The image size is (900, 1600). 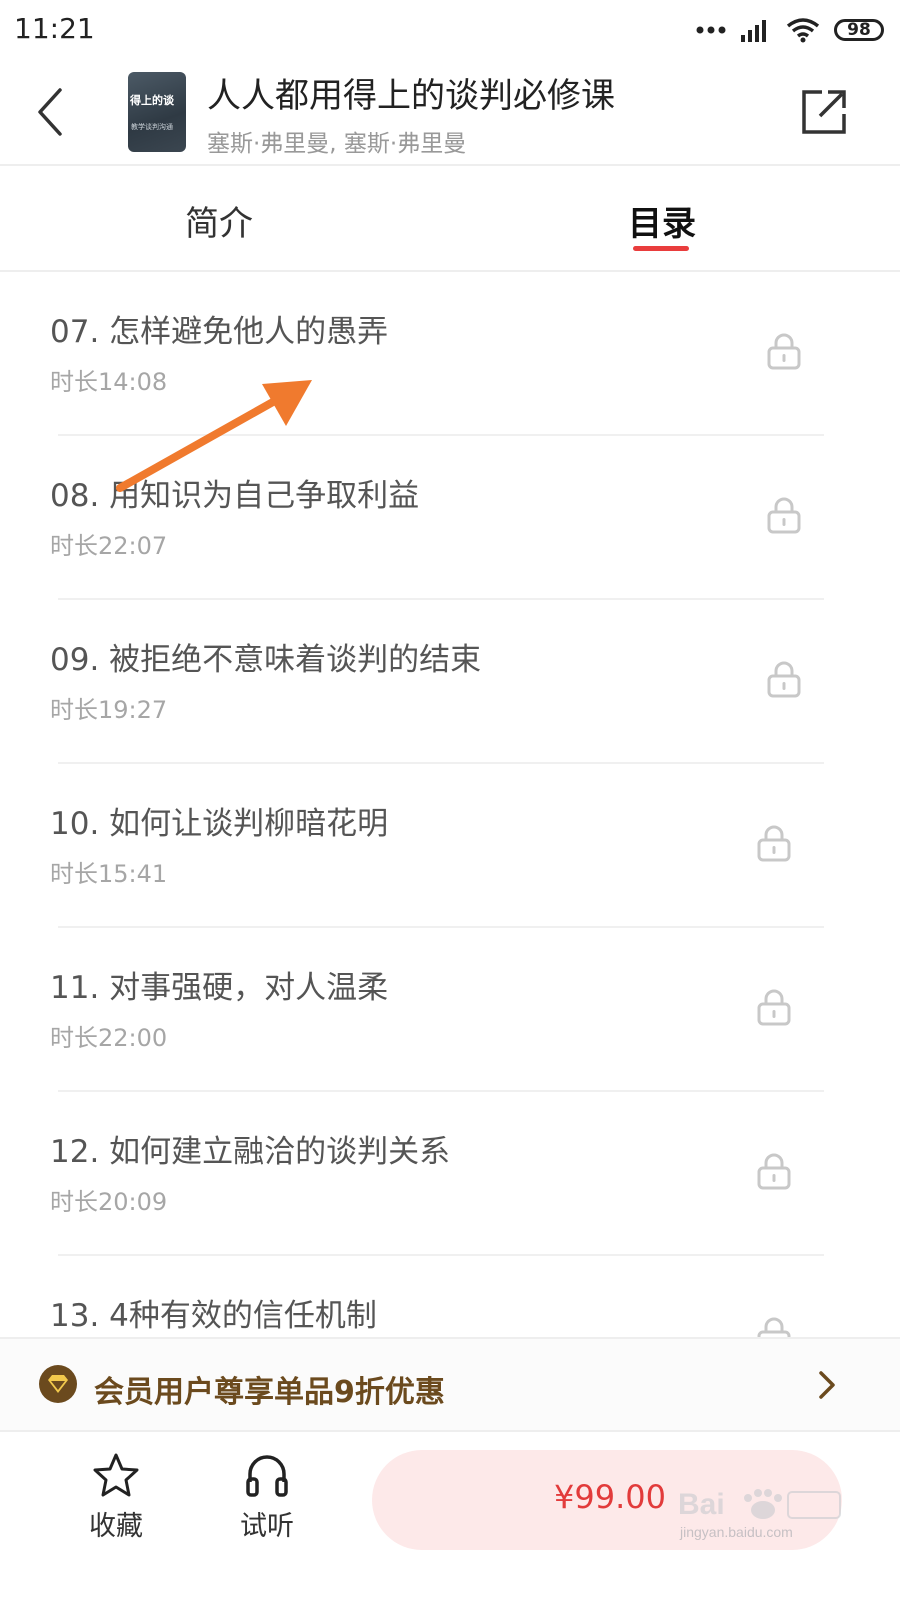 I want to click on back-button, so click(x=52, y=112).